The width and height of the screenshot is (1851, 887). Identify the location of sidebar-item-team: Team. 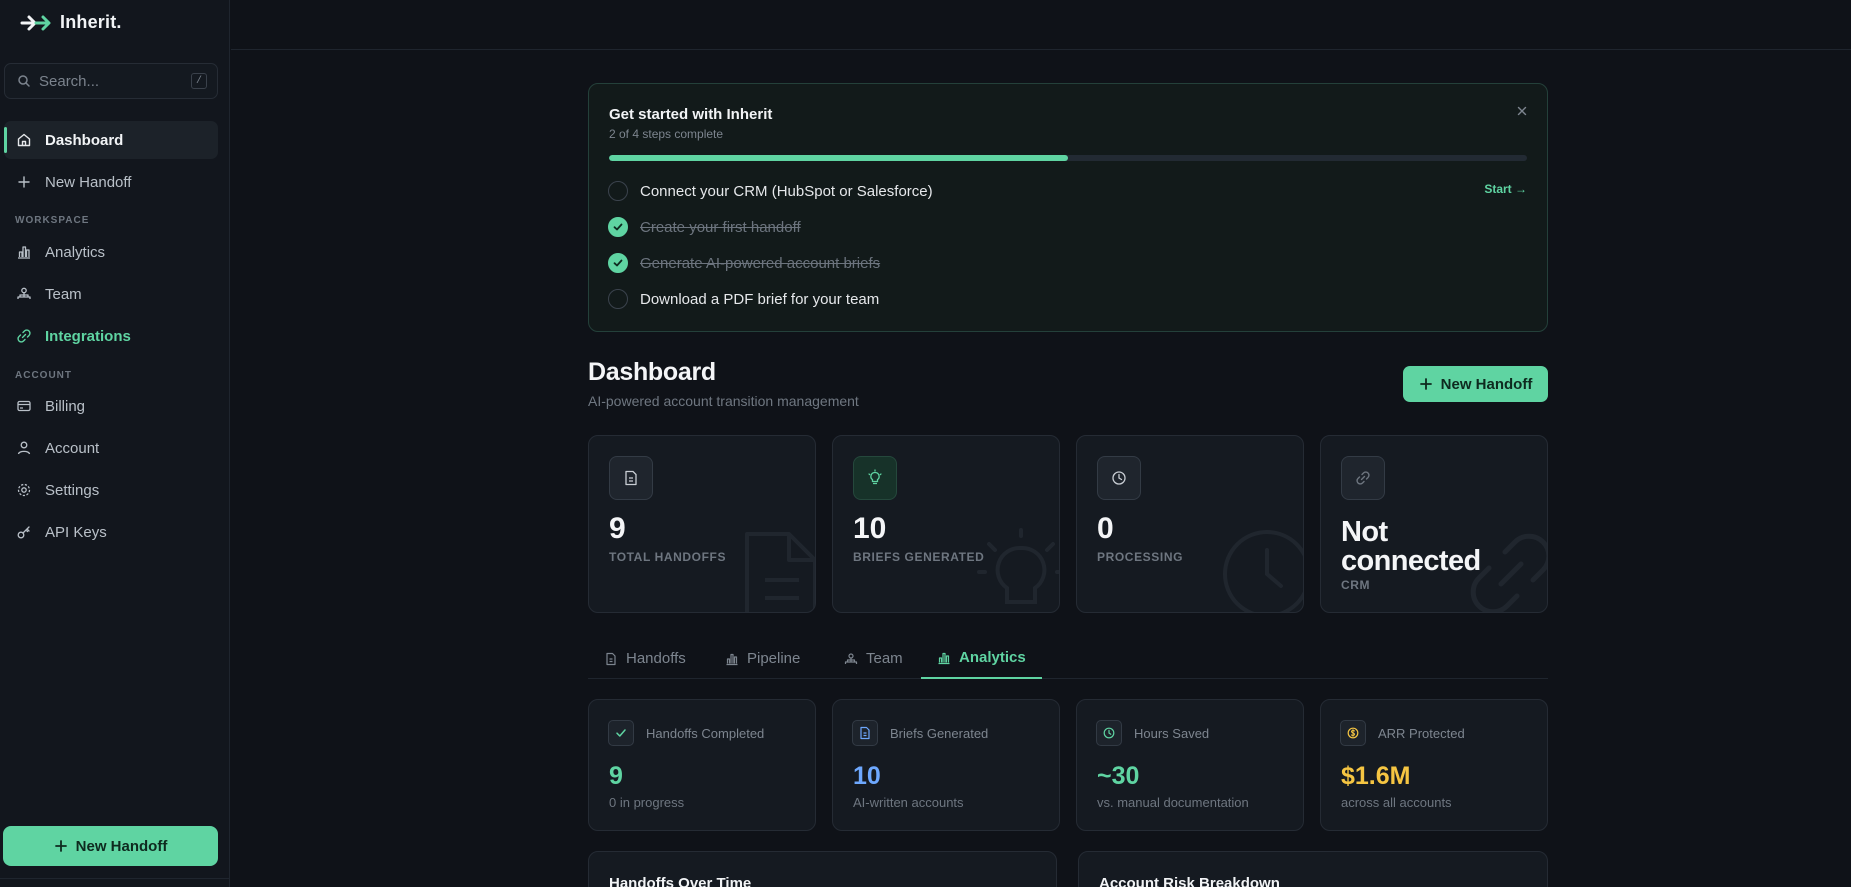
(111, 294).